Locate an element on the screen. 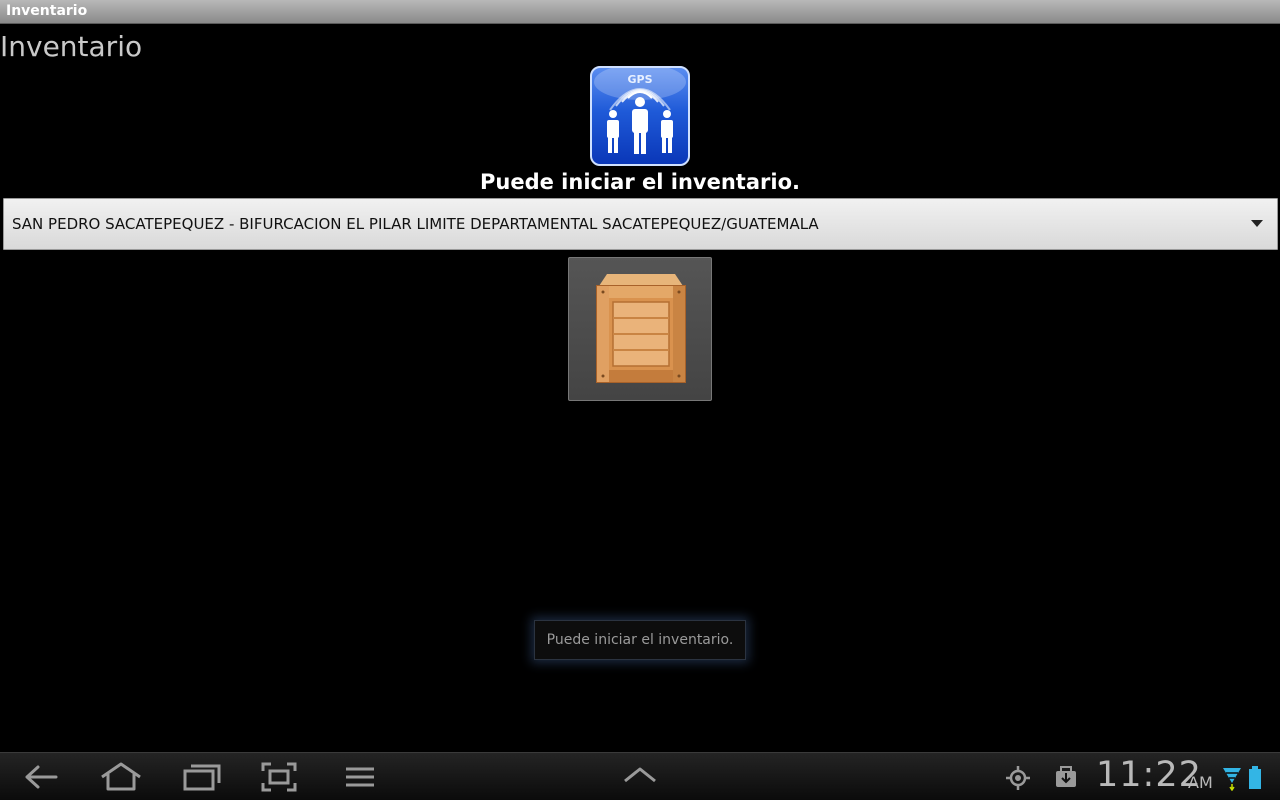  download-icon is located at coordinates (1066, 776).